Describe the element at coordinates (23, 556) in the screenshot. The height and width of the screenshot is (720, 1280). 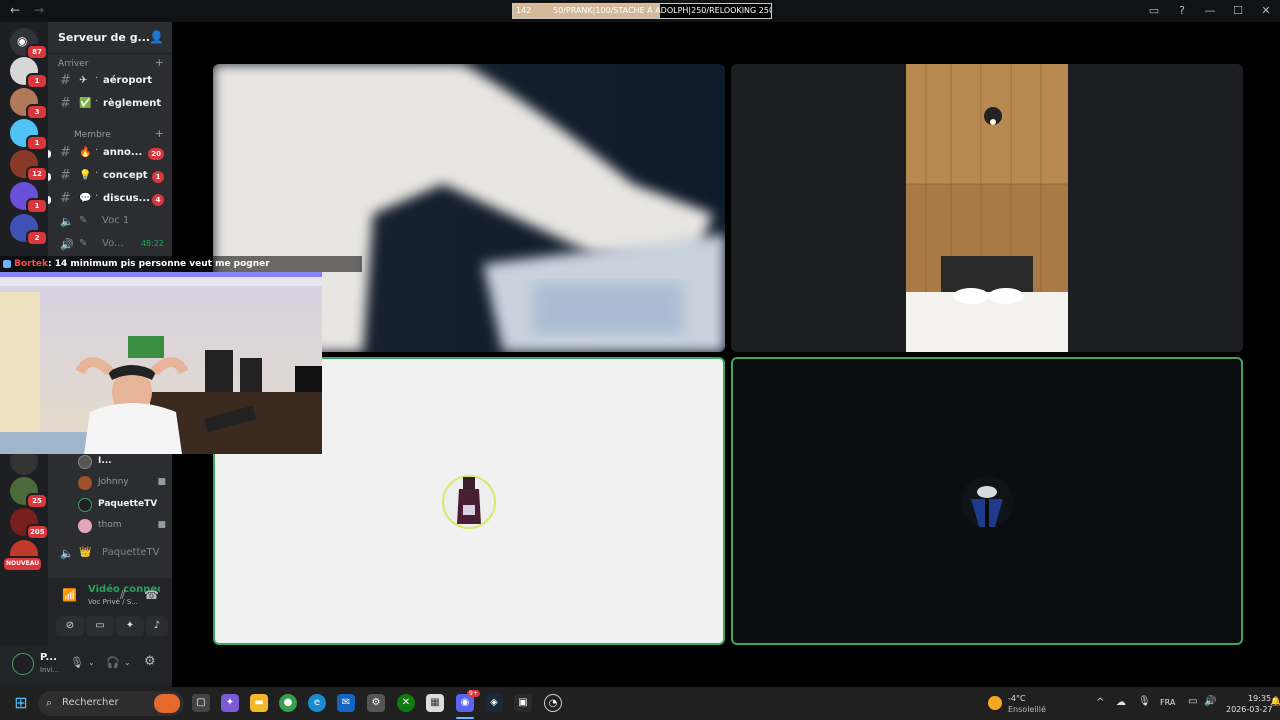
I see `server-icon: NOUVEAU` at that location.